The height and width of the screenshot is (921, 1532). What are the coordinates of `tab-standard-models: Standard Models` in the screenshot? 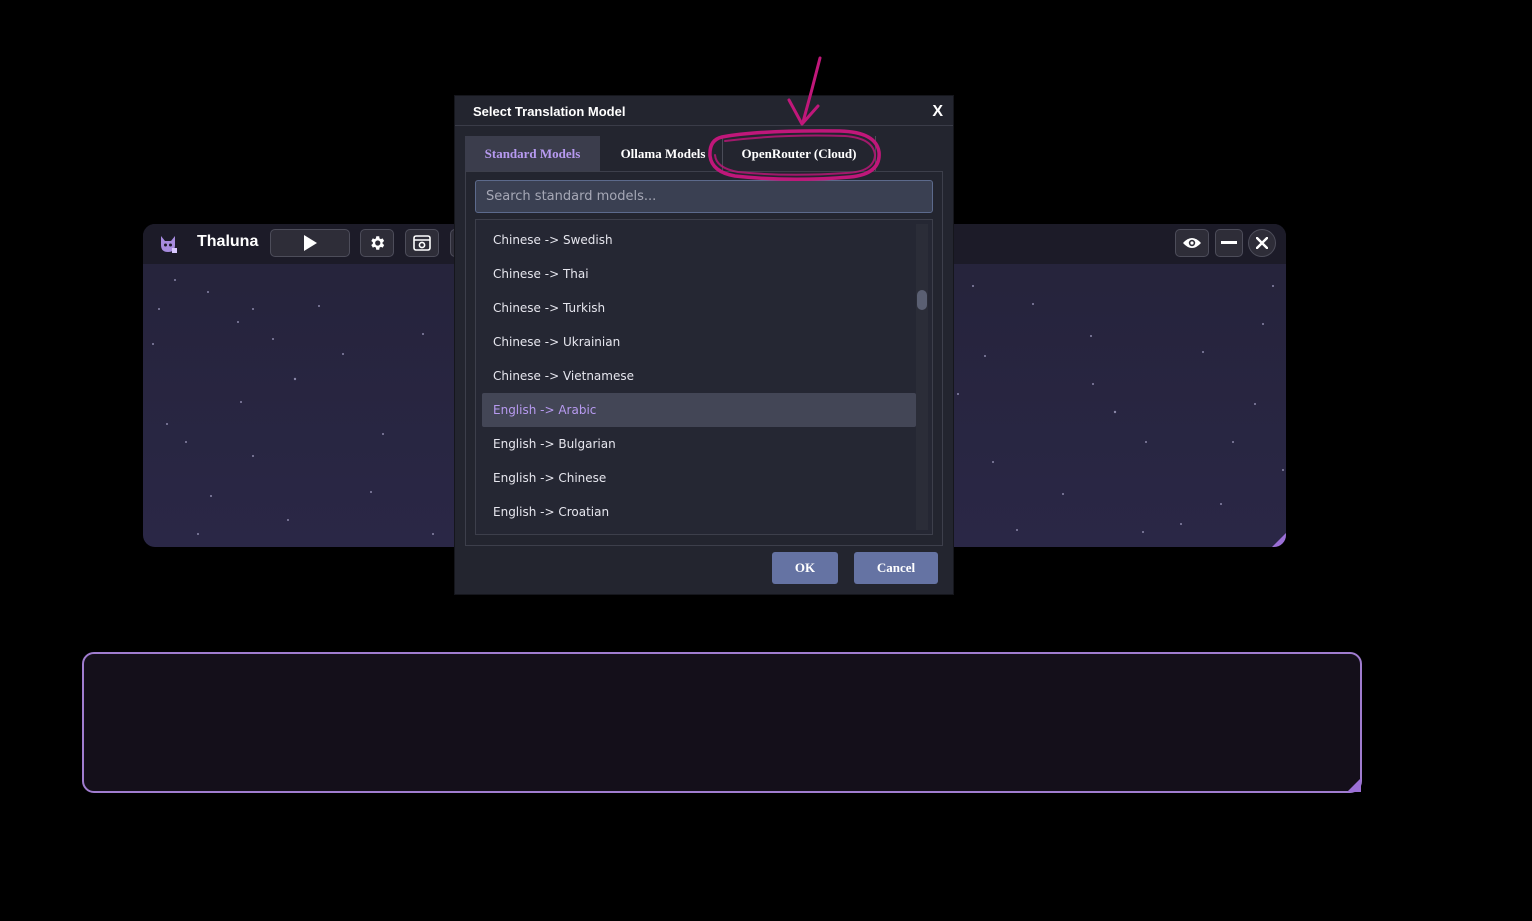 It's located at (532, 153).